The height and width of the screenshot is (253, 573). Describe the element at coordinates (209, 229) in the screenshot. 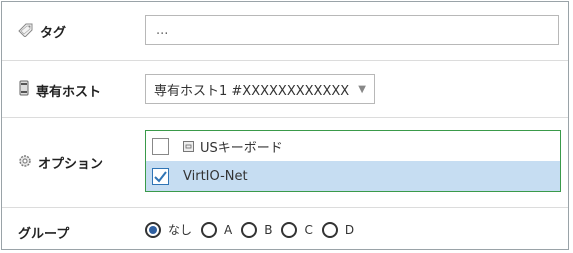

I see `radio-a` at that location.